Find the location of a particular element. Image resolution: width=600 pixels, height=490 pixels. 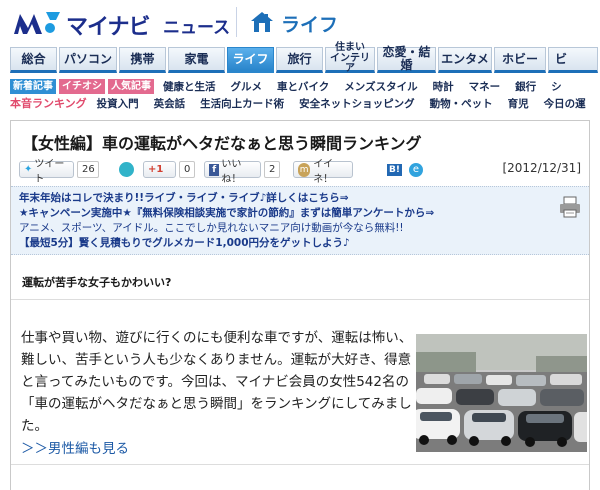

new-articles-badge: 新着記事 is located at coordinates (33, 86).